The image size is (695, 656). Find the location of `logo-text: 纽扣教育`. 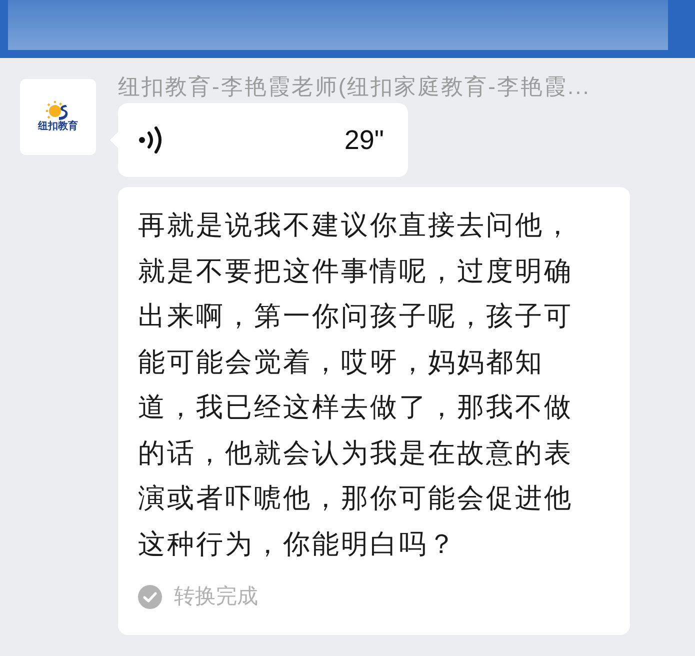

logo-text: 纽扣教育 is located at coordinates (58, 127).